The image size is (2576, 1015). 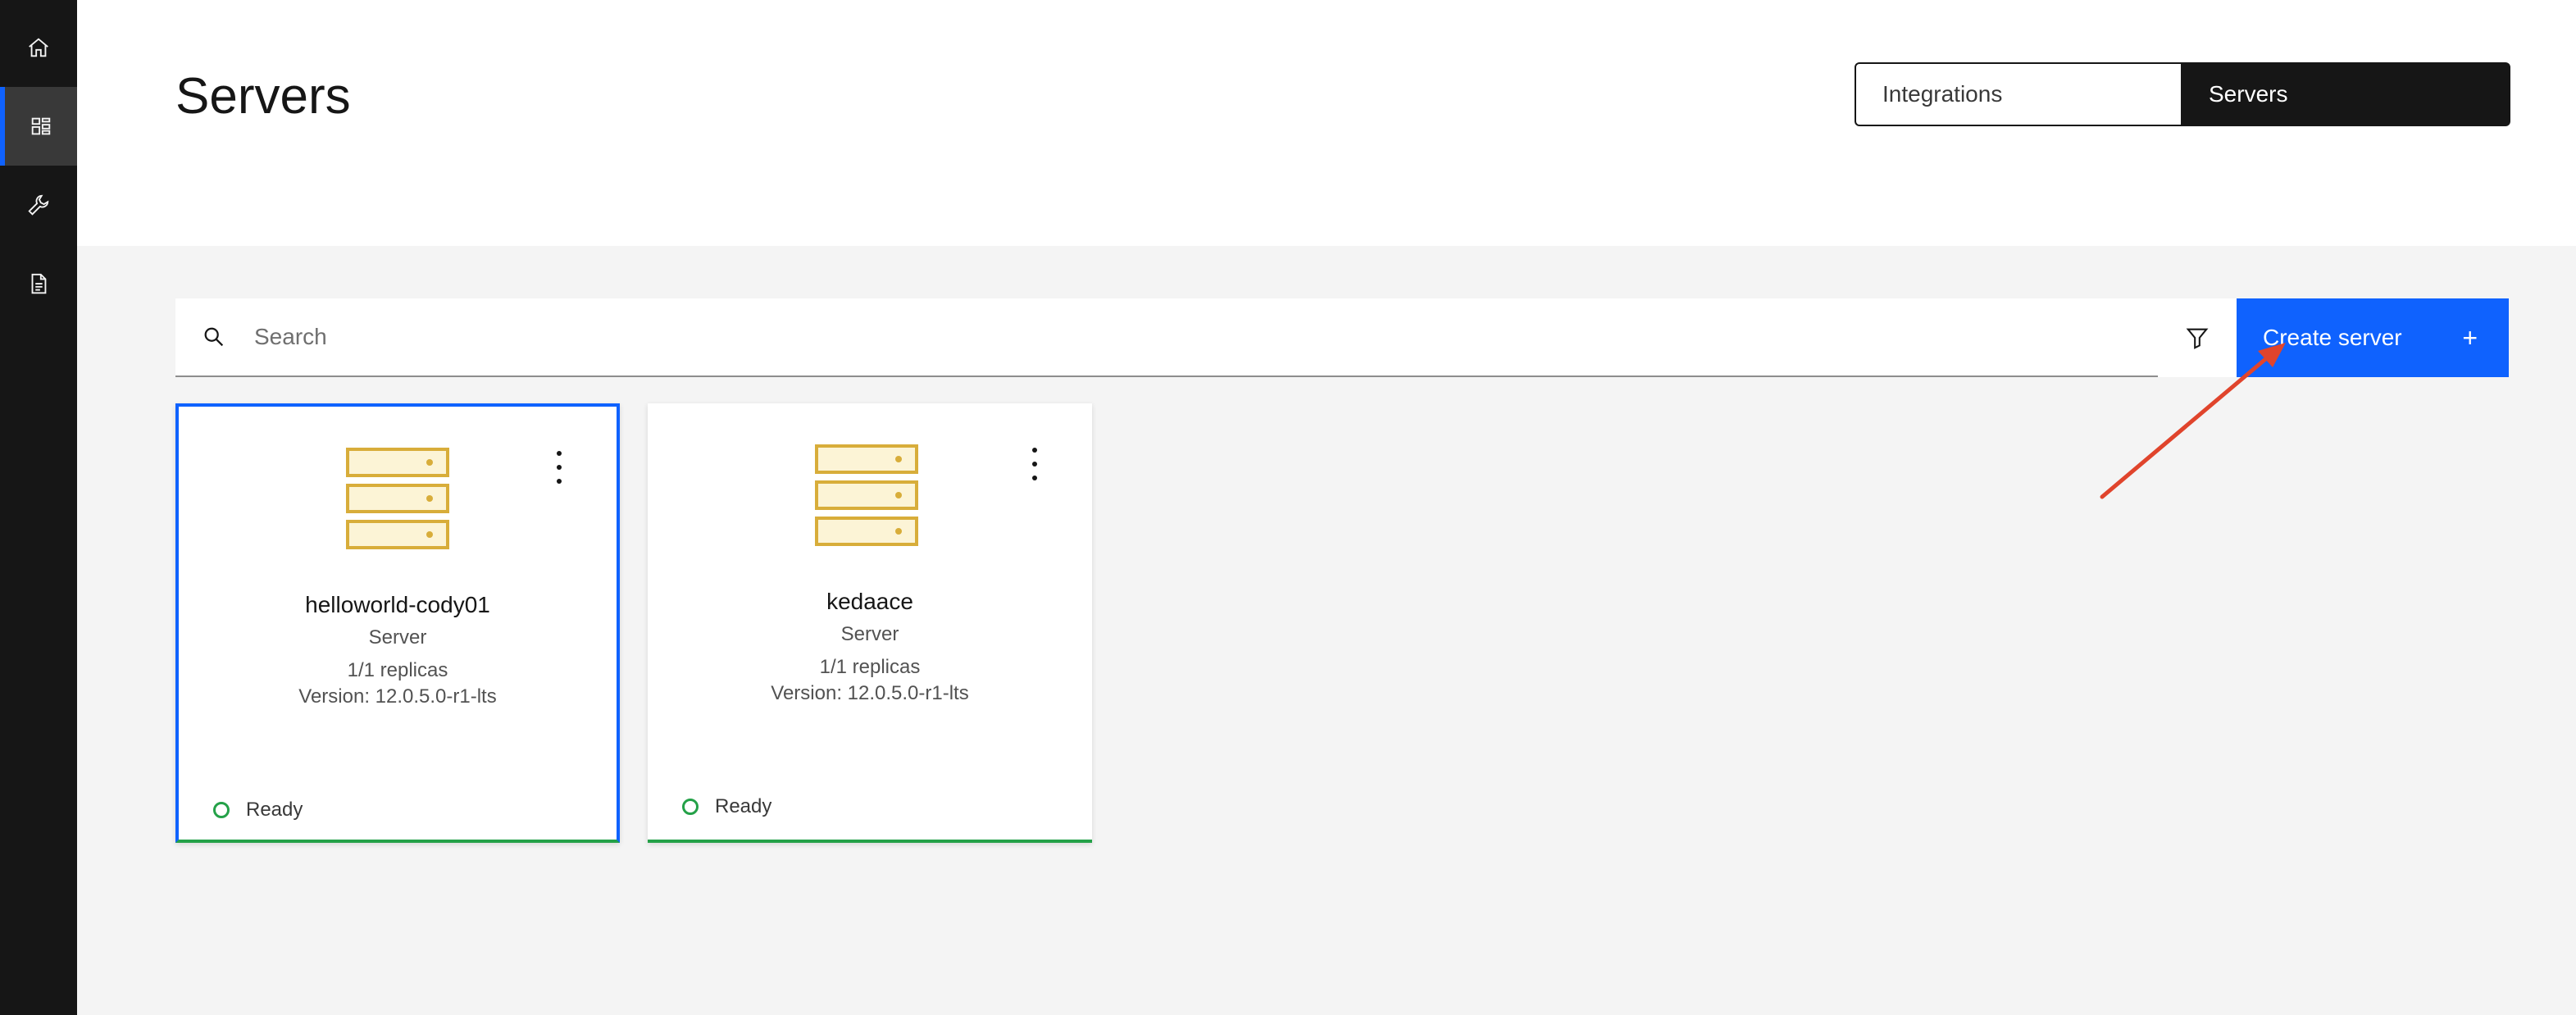 I want to click on content-switcher: Integrations Servers, so click(x=2182, y=94).